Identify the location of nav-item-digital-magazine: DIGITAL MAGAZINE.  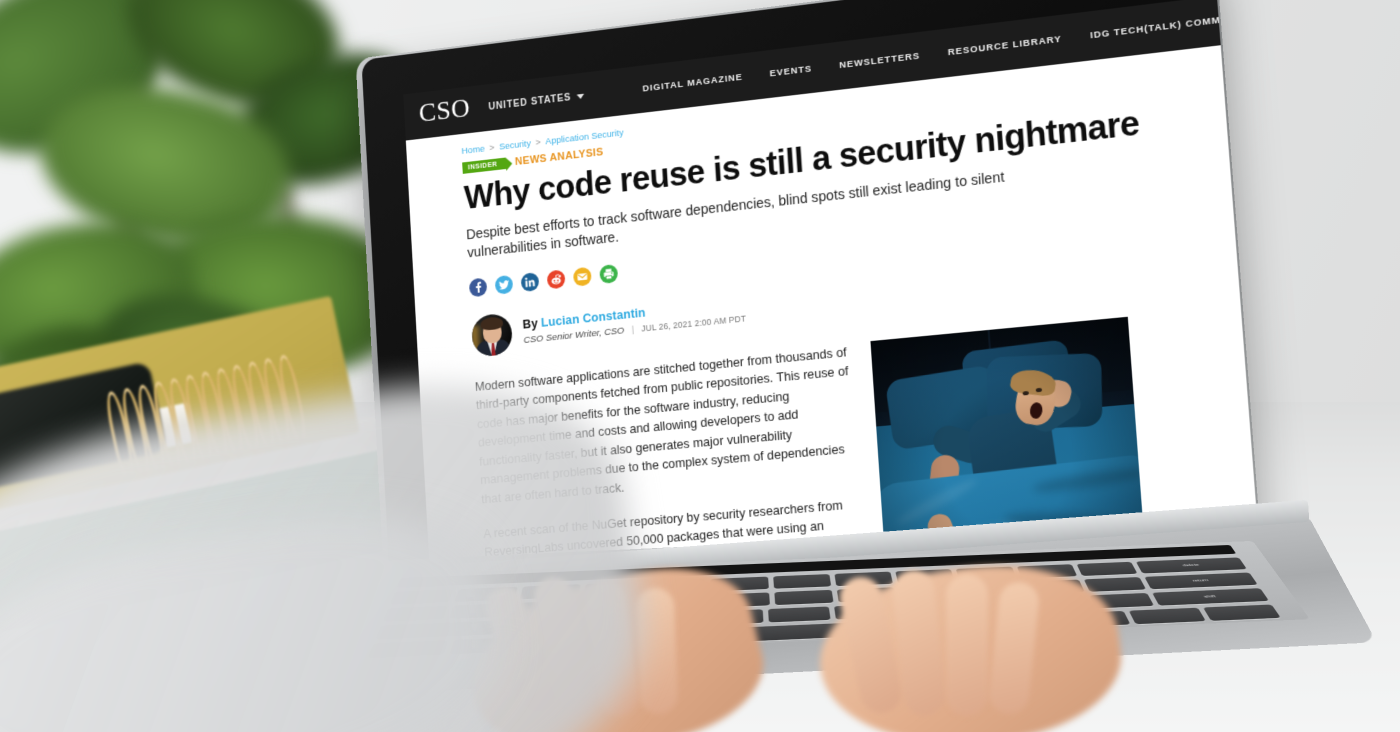
(692, 83).